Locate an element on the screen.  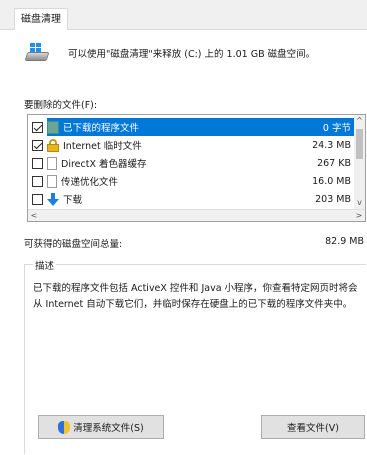
tab-disk-cleanup: 磁盘清理 is located at coordinates (41, 19).